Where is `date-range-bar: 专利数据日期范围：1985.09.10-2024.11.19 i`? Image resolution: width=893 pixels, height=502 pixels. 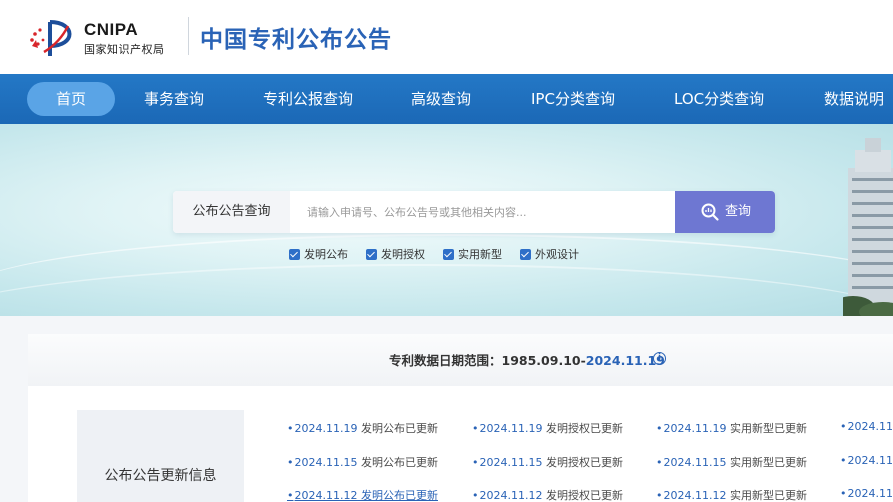
date-range-bar: 专利数据日期范围：1985.09.10-2024.11.19 i is located at coordinates (460, 360).